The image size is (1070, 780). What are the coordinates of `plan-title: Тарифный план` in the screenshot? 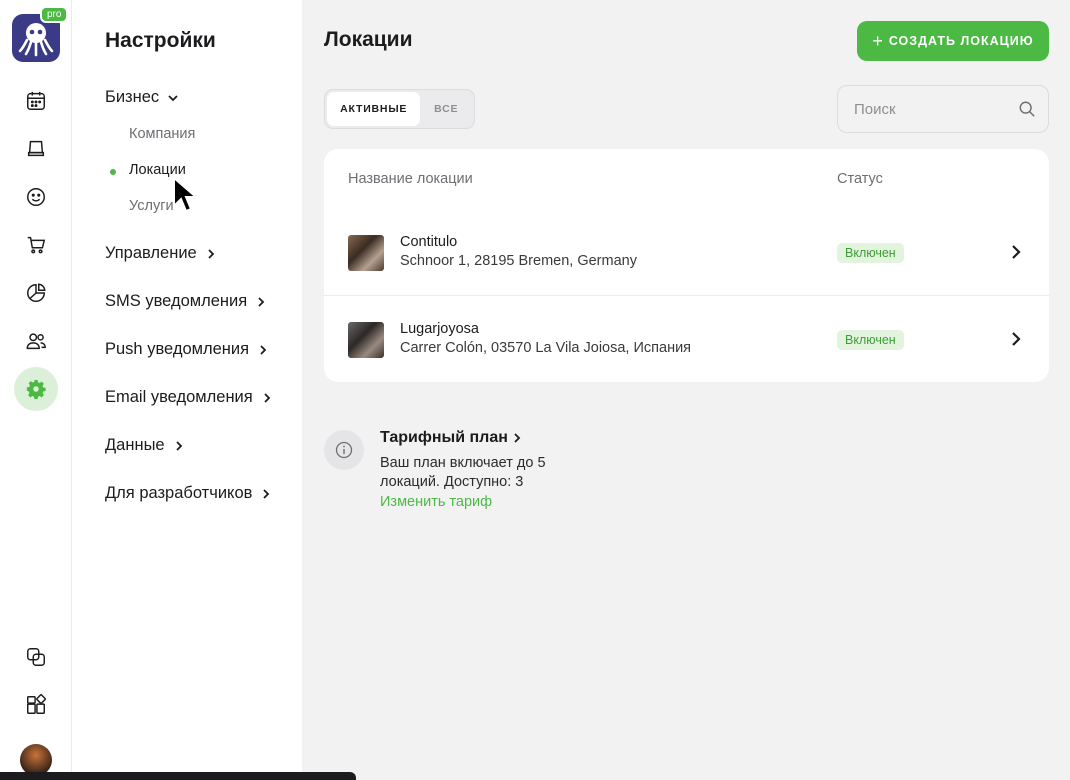 It's located at (444, 437).